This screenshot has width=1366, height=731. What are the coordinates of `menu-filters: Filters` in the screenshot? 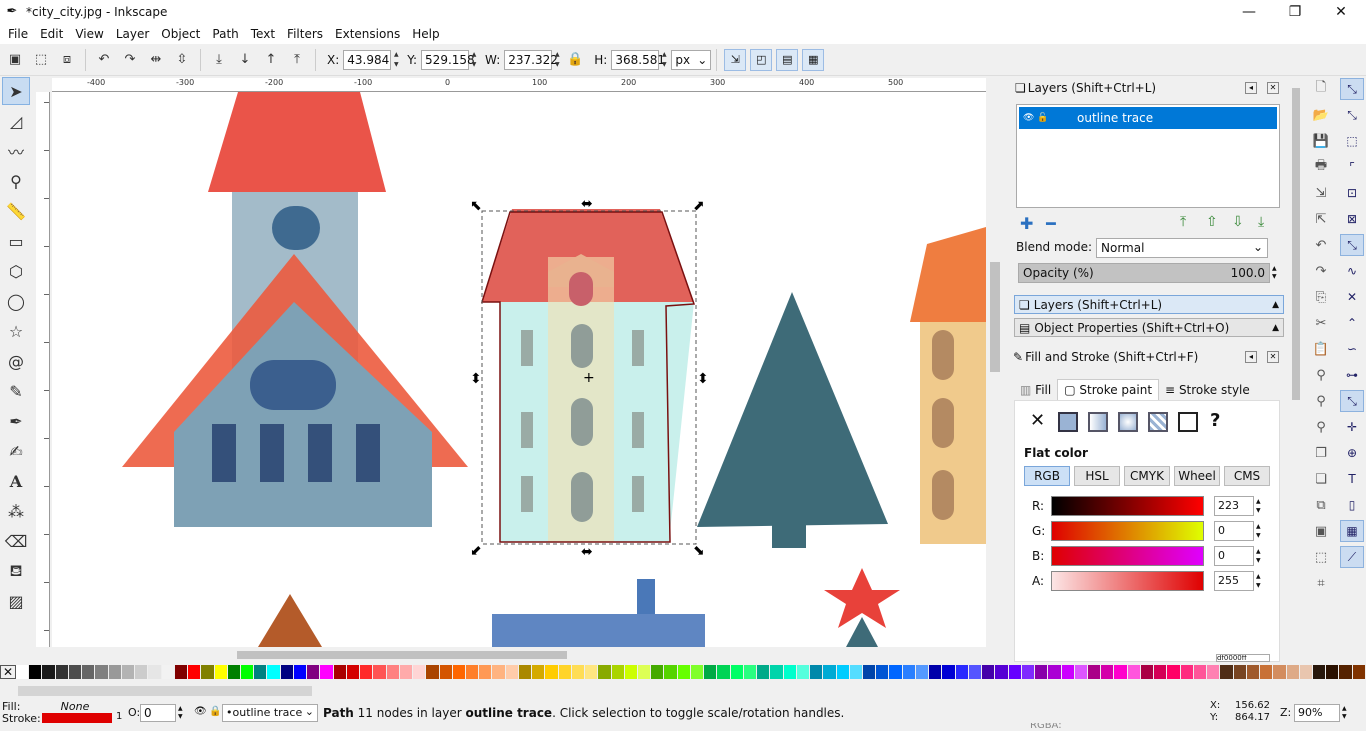 It's located at (305, 34).